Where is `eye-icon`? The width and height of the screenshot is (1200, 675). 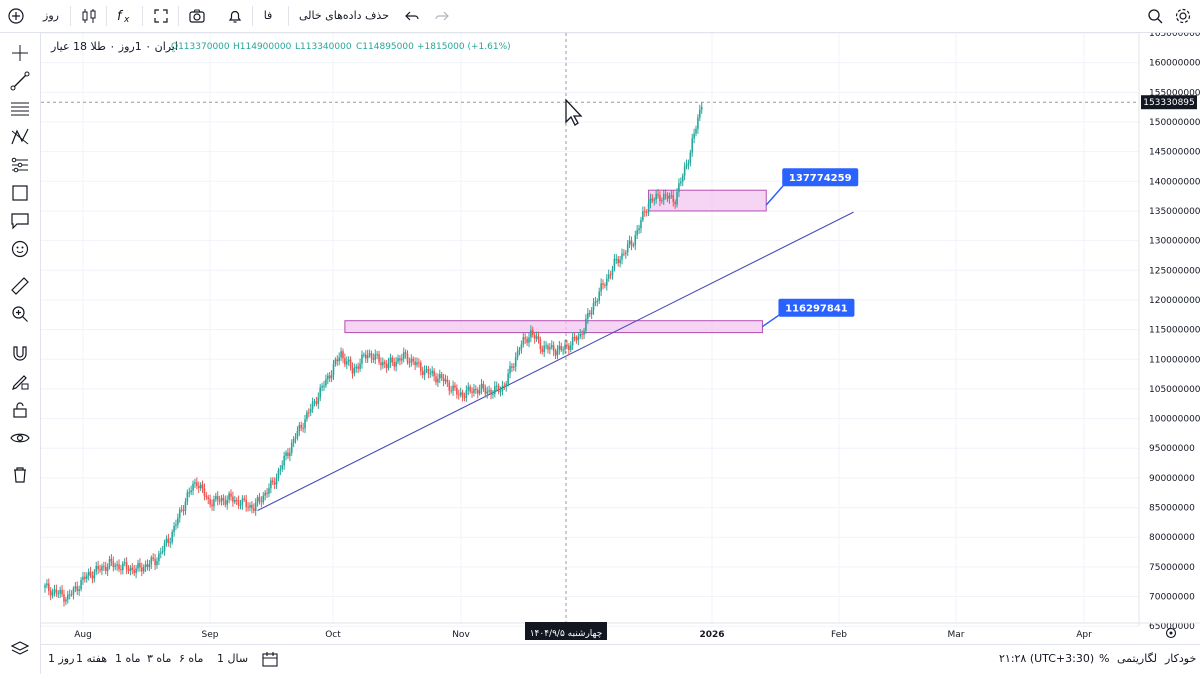
eye-icon is located at coordinates (20, 438).